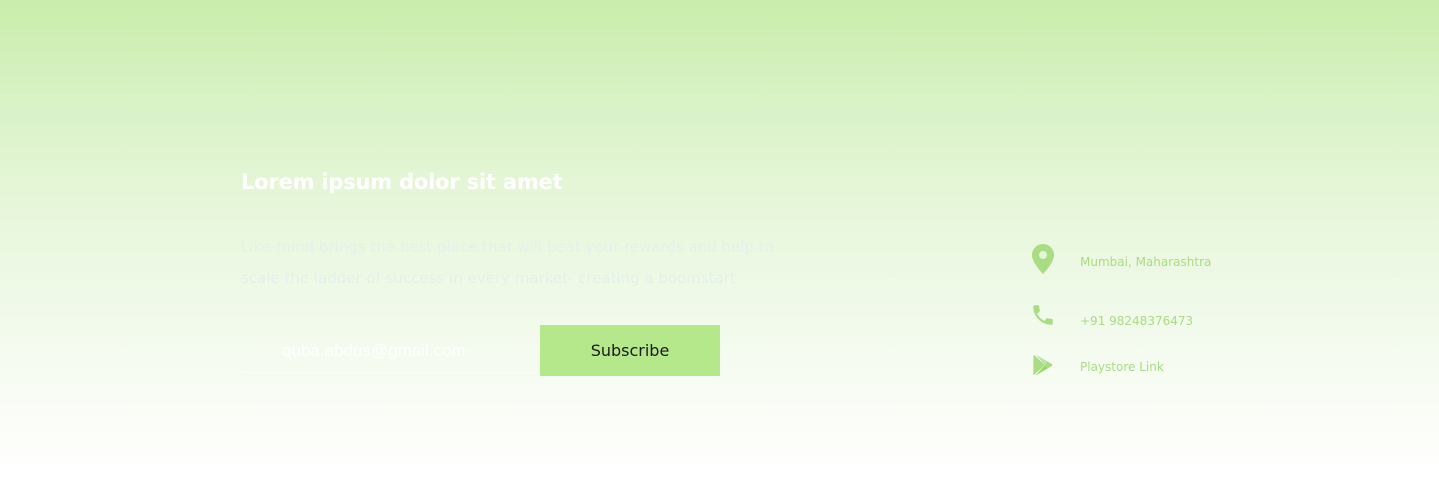 The width and height of the screenshot is (1439, 479). What do you see at coordinates (390, 350) in the screenshot?
I see `email-input` at bounding box center [390, 350].